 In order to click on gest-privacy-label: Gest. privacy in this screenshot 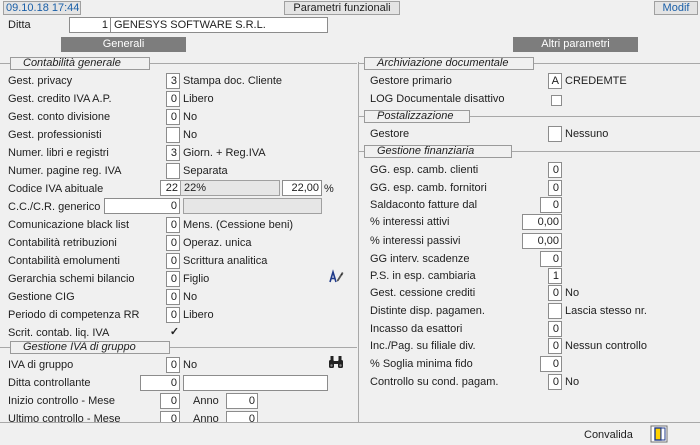, I will do `click(40, 81)`.